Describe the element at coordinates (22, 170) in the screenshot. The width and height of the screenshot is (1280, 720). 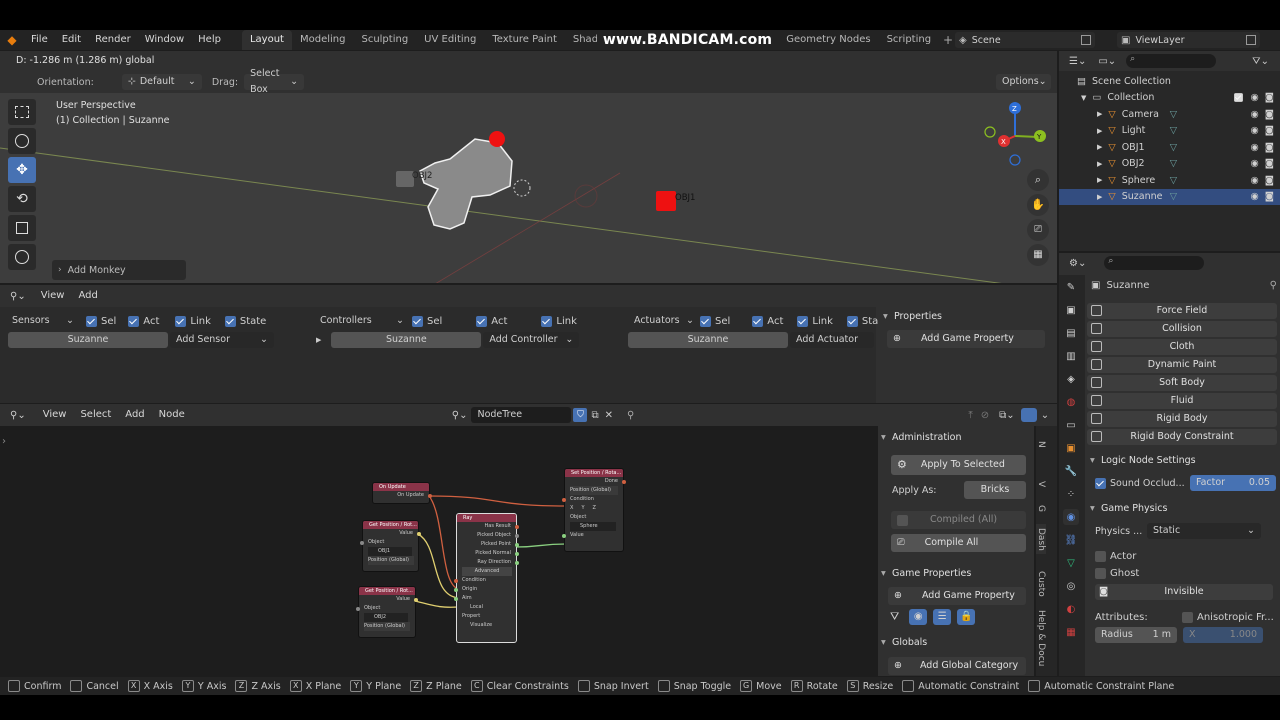
I see `move-tool: ✥` at that location.